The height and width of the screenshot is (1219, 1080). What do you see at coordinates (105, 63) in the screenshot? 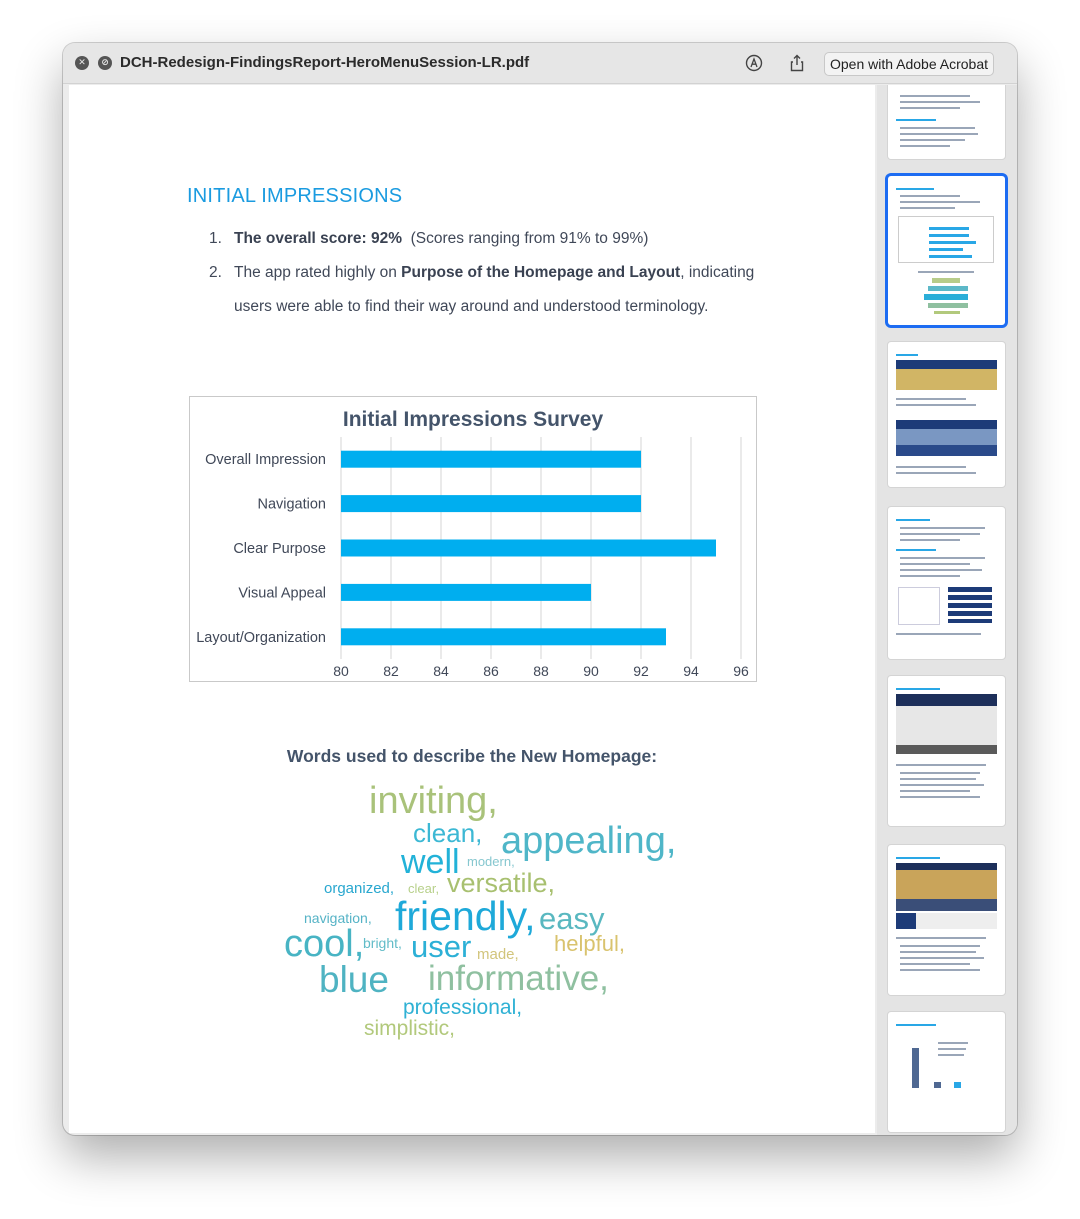
I see `no-entry-icon: ⊘` at bounding box center [105, 63].